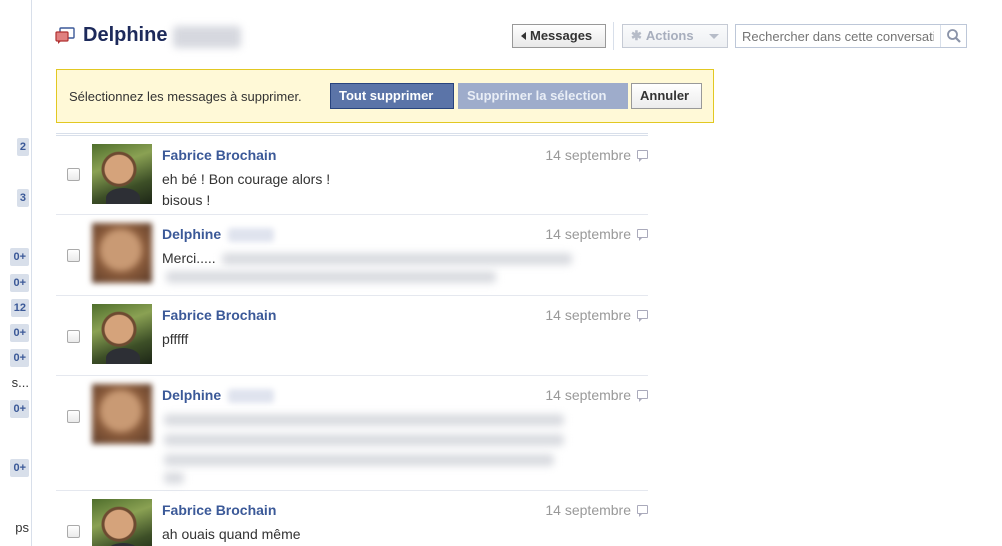 This screenshot has width=1002, height=546. I want to click on delete-all-button: Tout supprimer, so click(392, 96).